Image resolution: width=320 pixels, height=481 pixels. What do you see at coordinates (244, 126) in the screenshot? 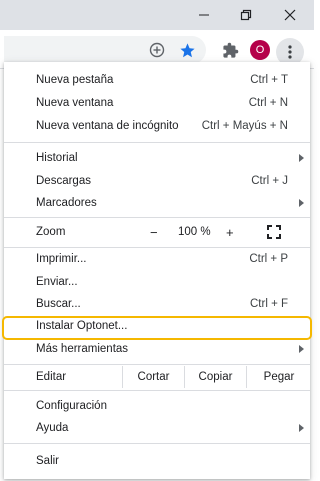
I see `menu-item-shortcut: Ctrl + Mayús + N` at bounding box center [244, 126].